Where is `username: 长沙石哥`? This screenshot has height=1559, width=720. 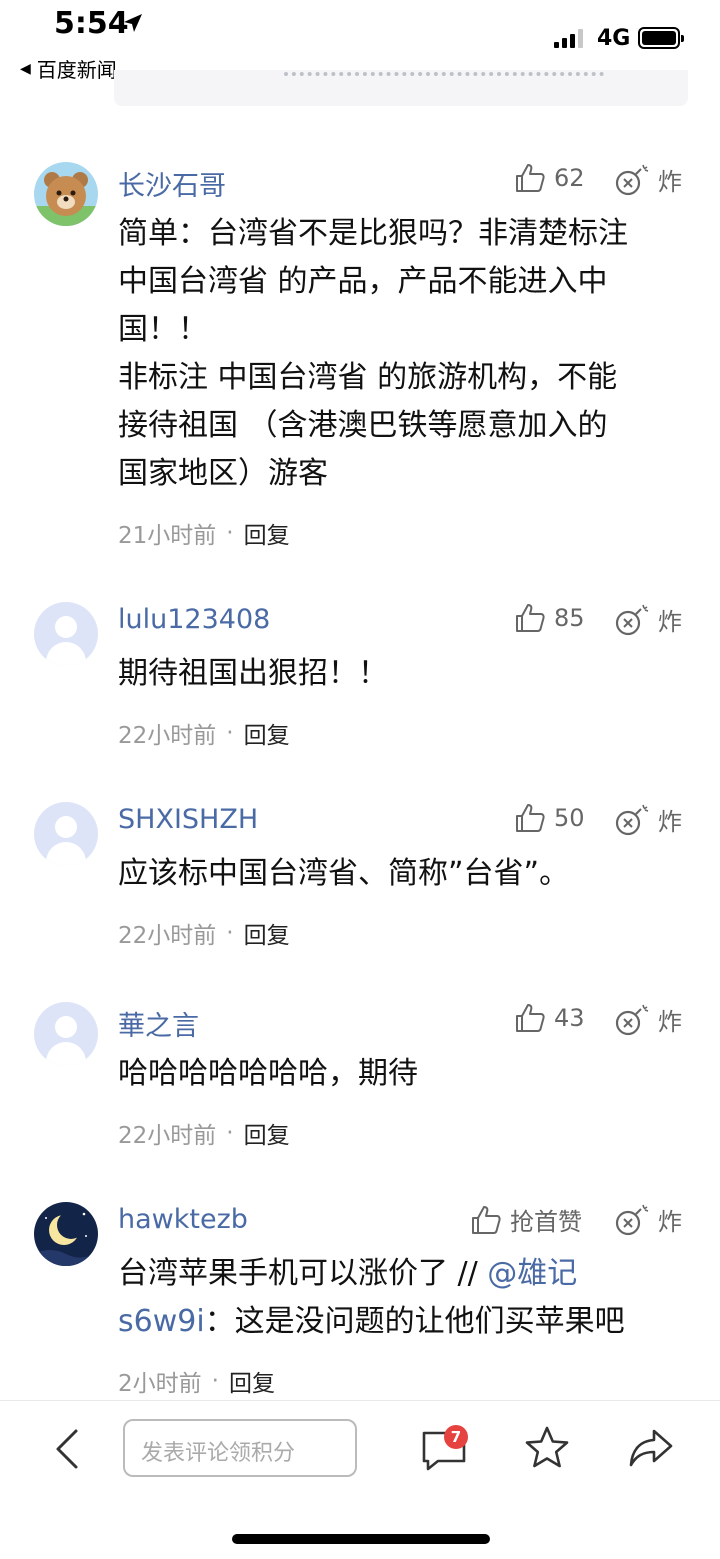
username: 长沙石哥 is located at coordinates (172, 183).